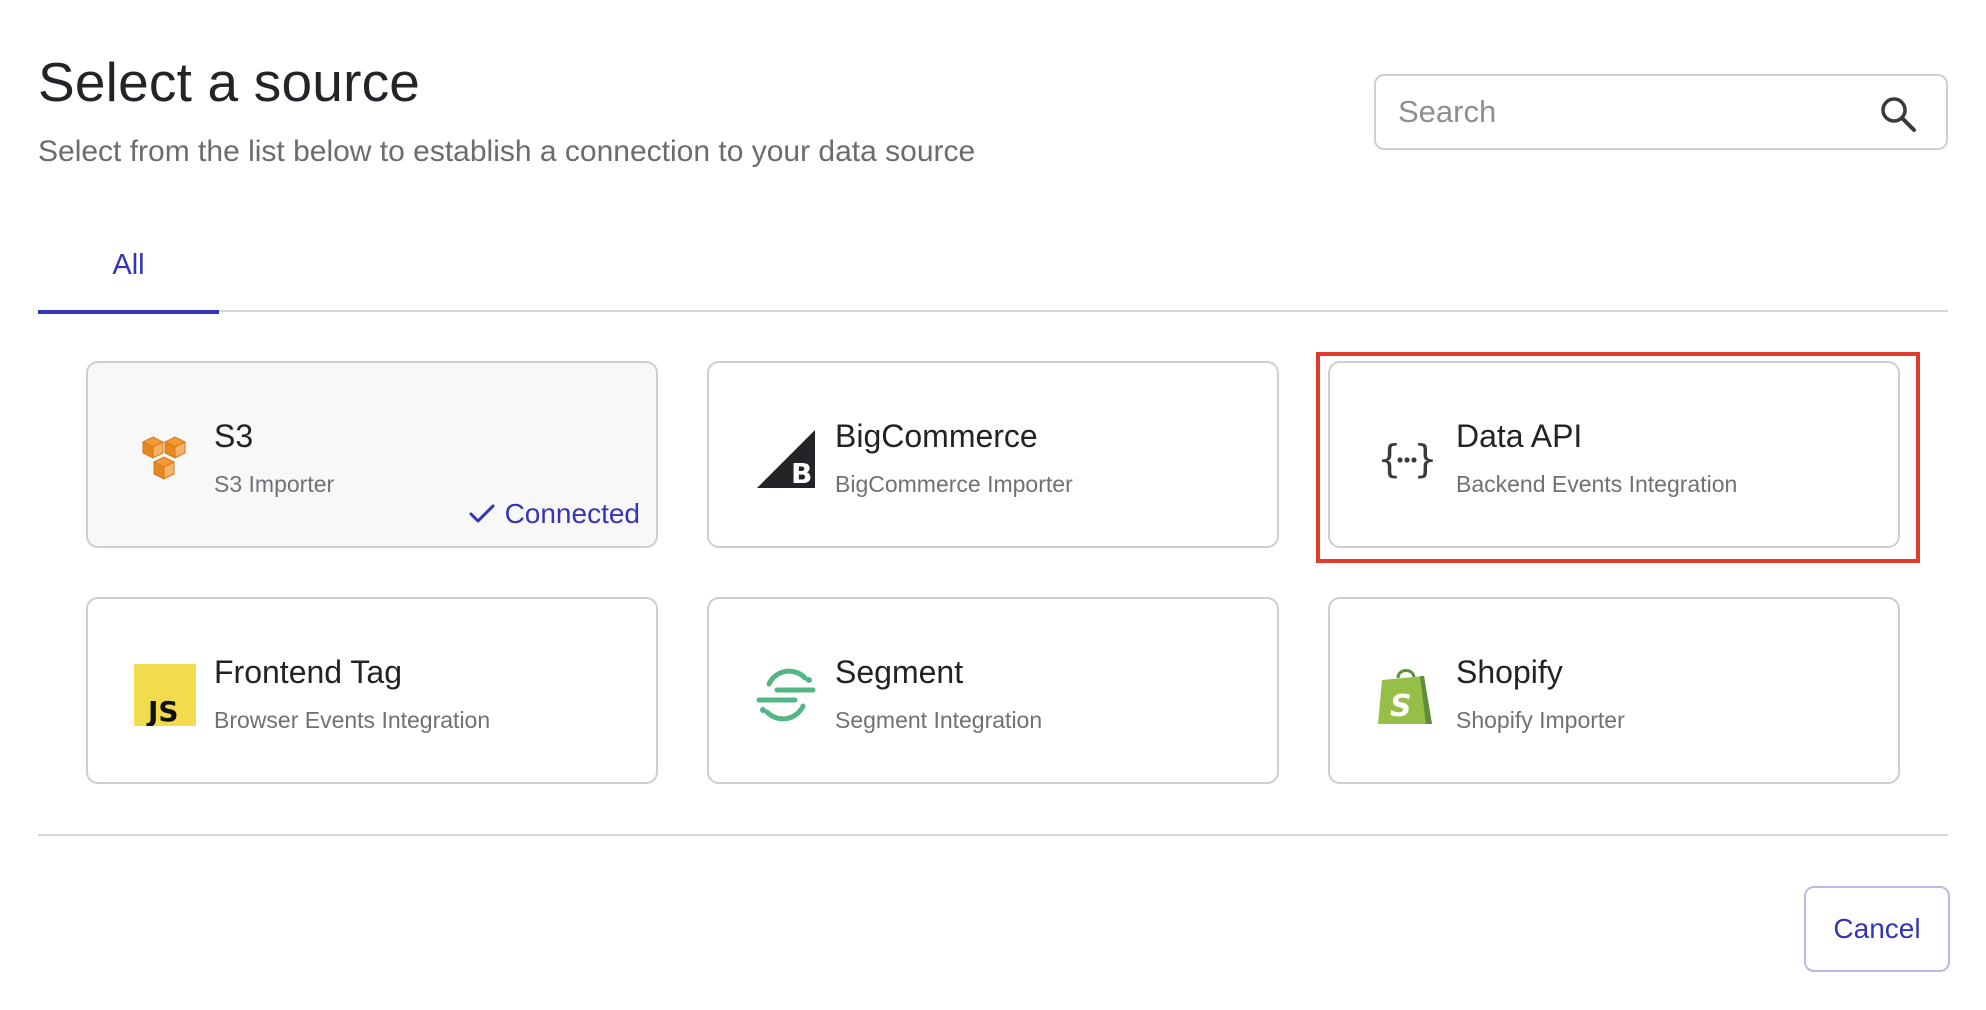 This screenshot has width=1986, height=1010. Describe the element at coordinates (1540, 720) in the screenshot. I see `source-description: Shopify Importer` at that location.